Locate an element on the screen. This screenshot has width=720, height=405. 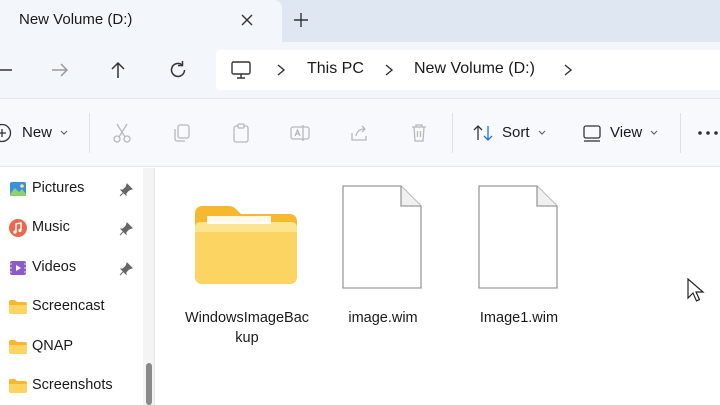
sidebar-item-videos: Videos is located at coordinates (72, 268).